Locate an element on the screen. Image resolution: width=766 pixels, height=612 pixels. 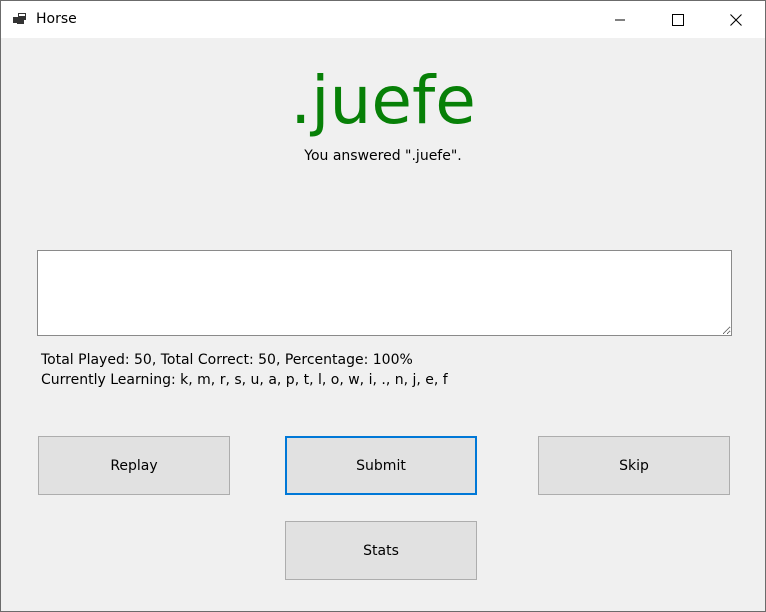
close-button is located at coordinates (736, 19).